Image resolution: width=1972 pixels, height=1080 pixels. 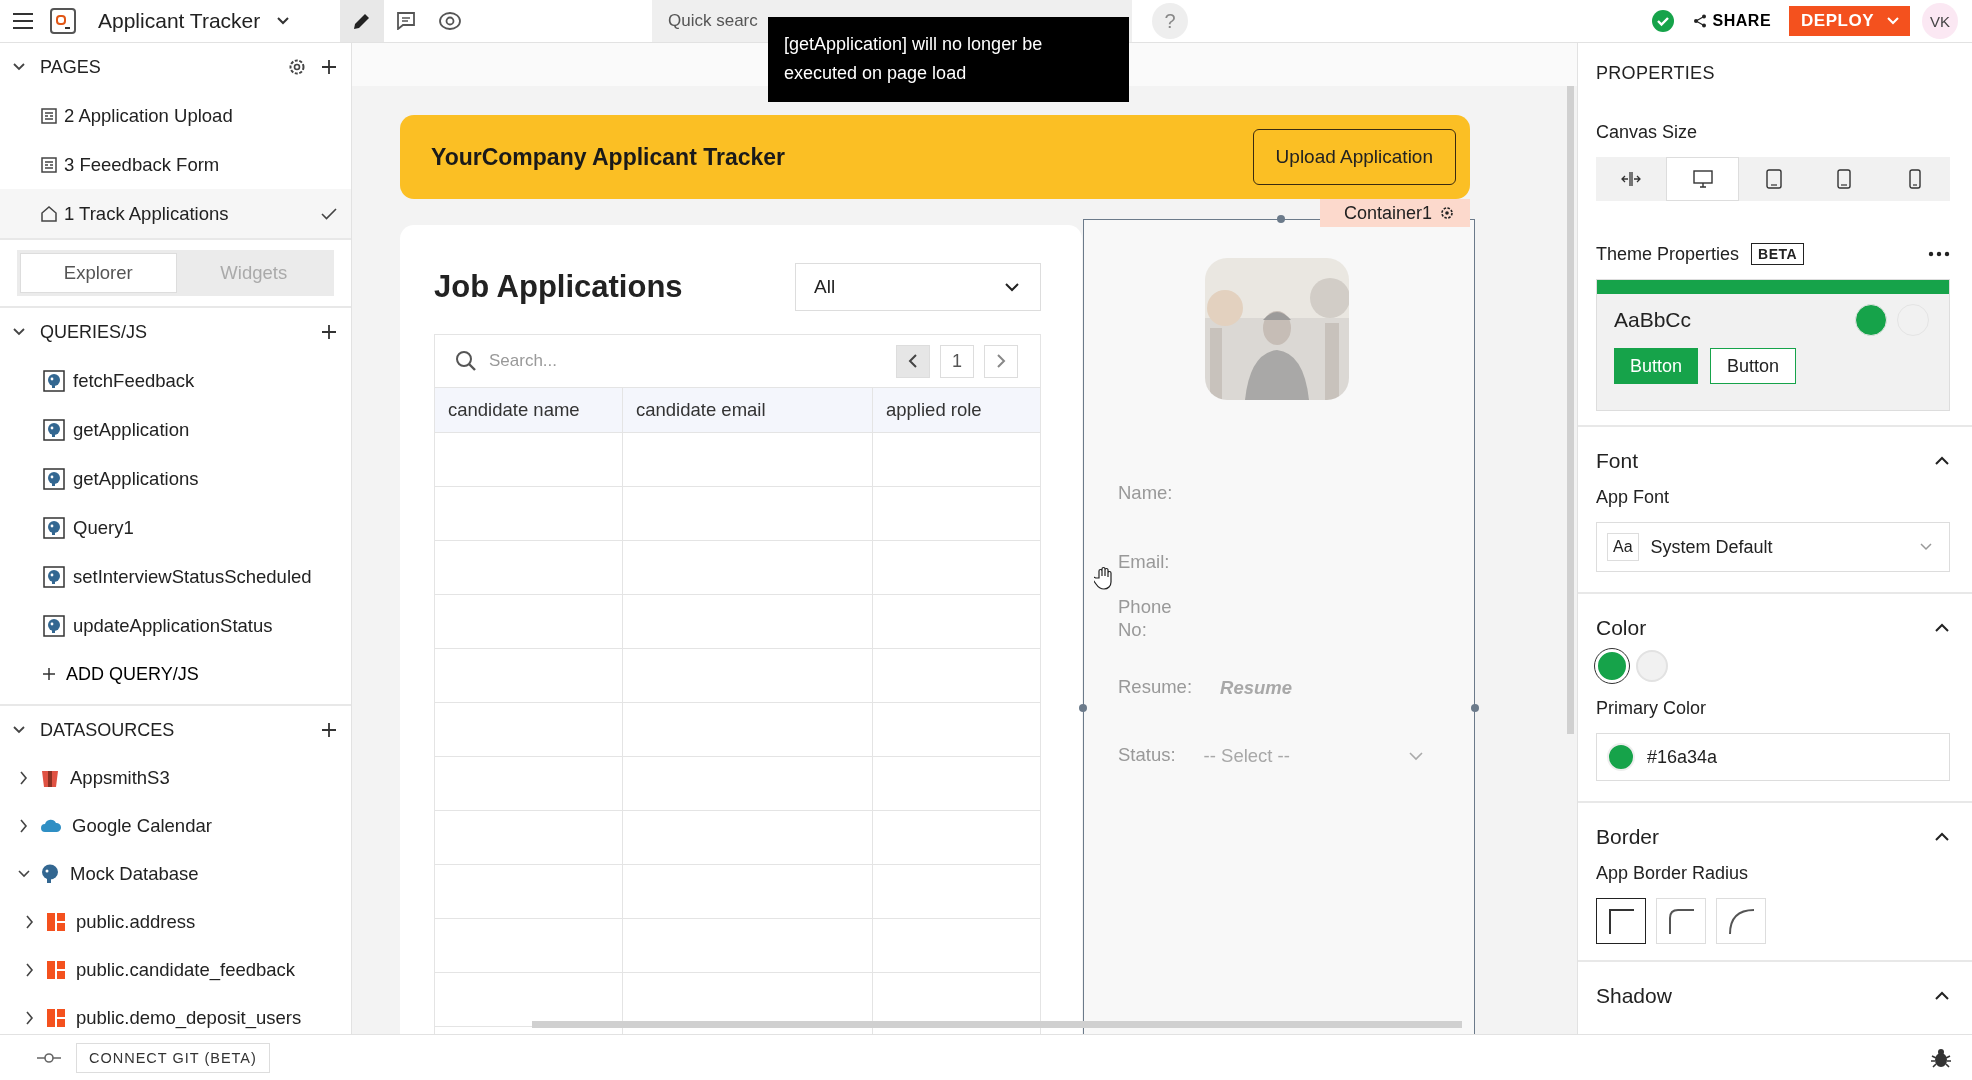 I want to click on field-label: Canvas Size, so click(x=1647, y=132).